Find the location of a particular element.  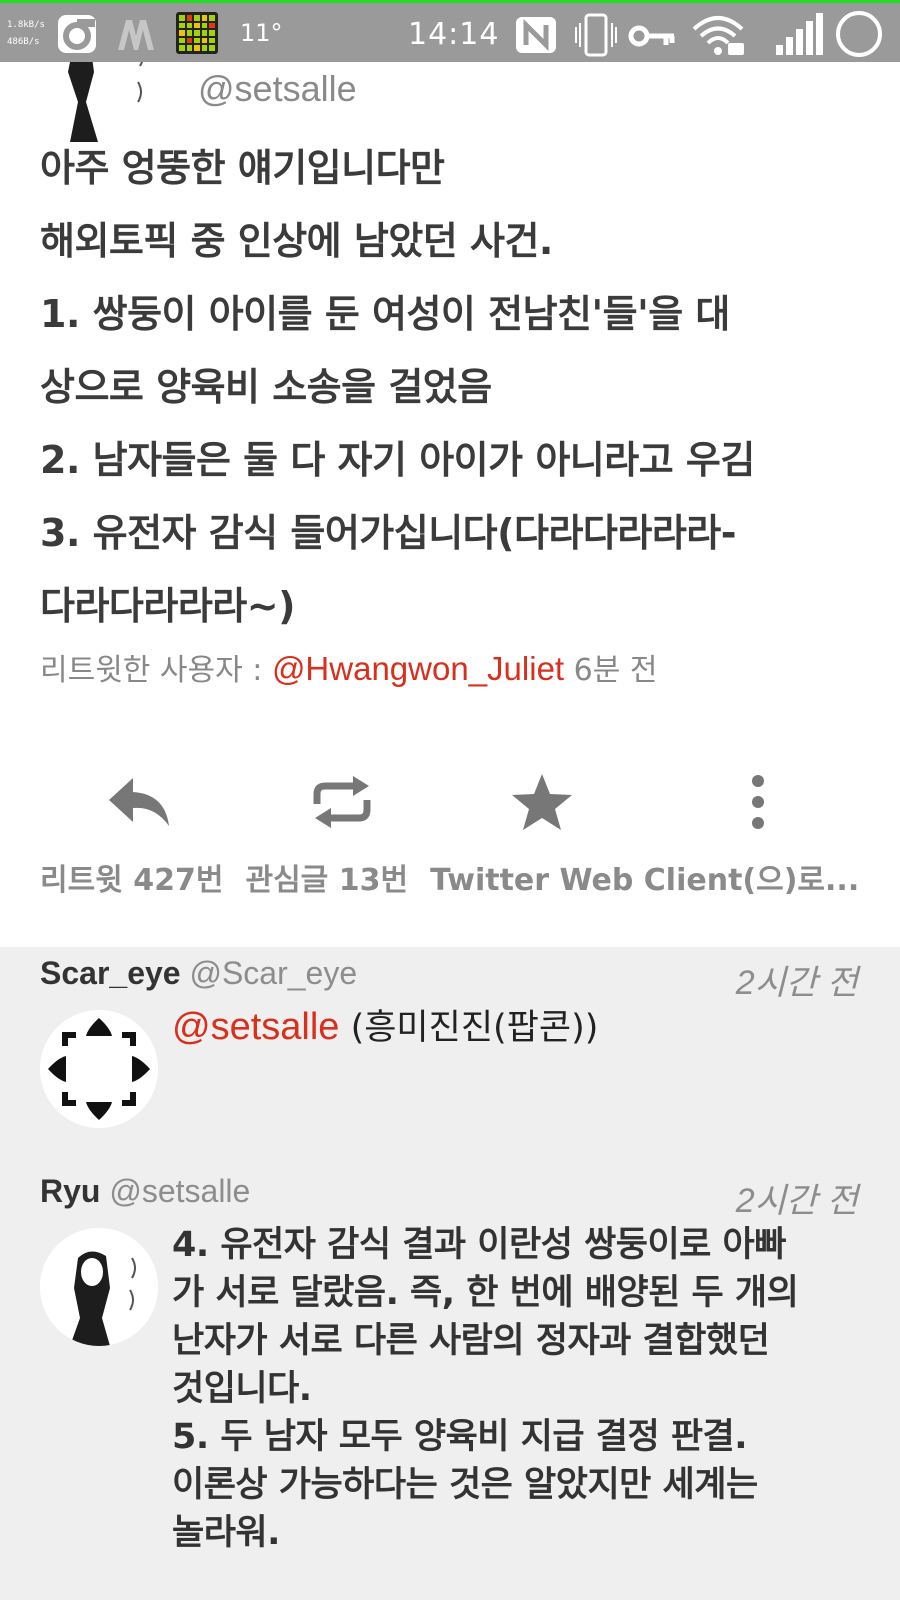

net-down: 486B/s is located at coordinates (23, 42).